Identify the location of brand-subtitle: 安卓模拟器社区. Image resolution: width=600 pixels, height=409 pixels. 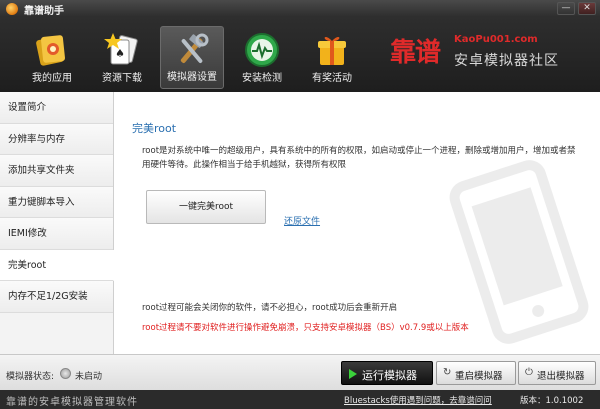
(506, 61).